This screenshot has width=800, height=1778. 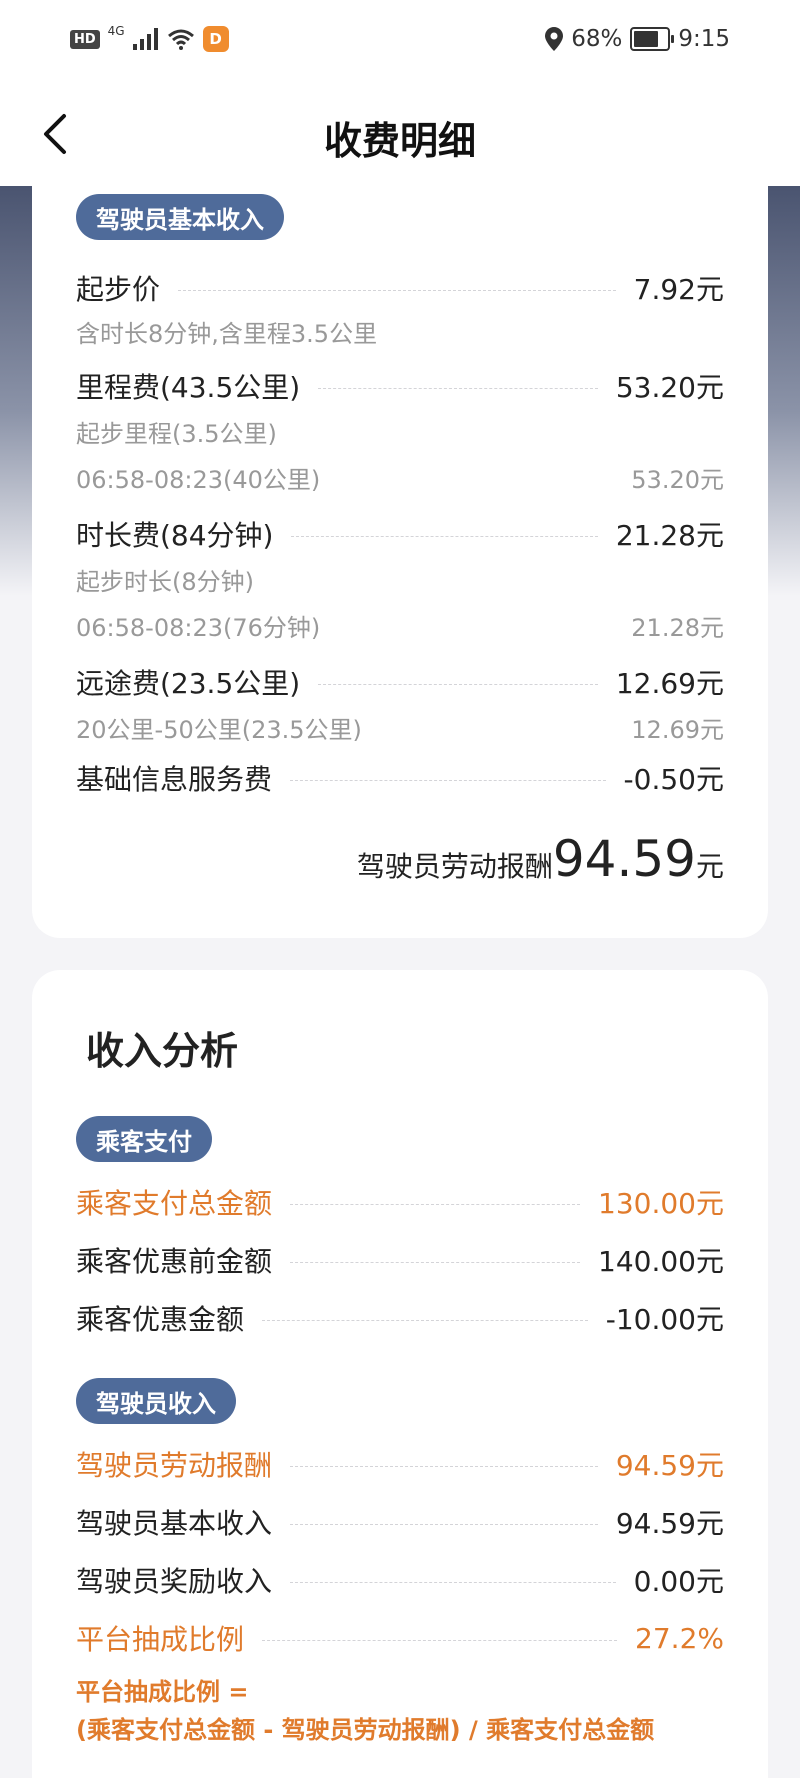 I want to click on mileage-sub-row-2: 06:58-08:23(40公里) 53.20元, so click(x=400, y=477).